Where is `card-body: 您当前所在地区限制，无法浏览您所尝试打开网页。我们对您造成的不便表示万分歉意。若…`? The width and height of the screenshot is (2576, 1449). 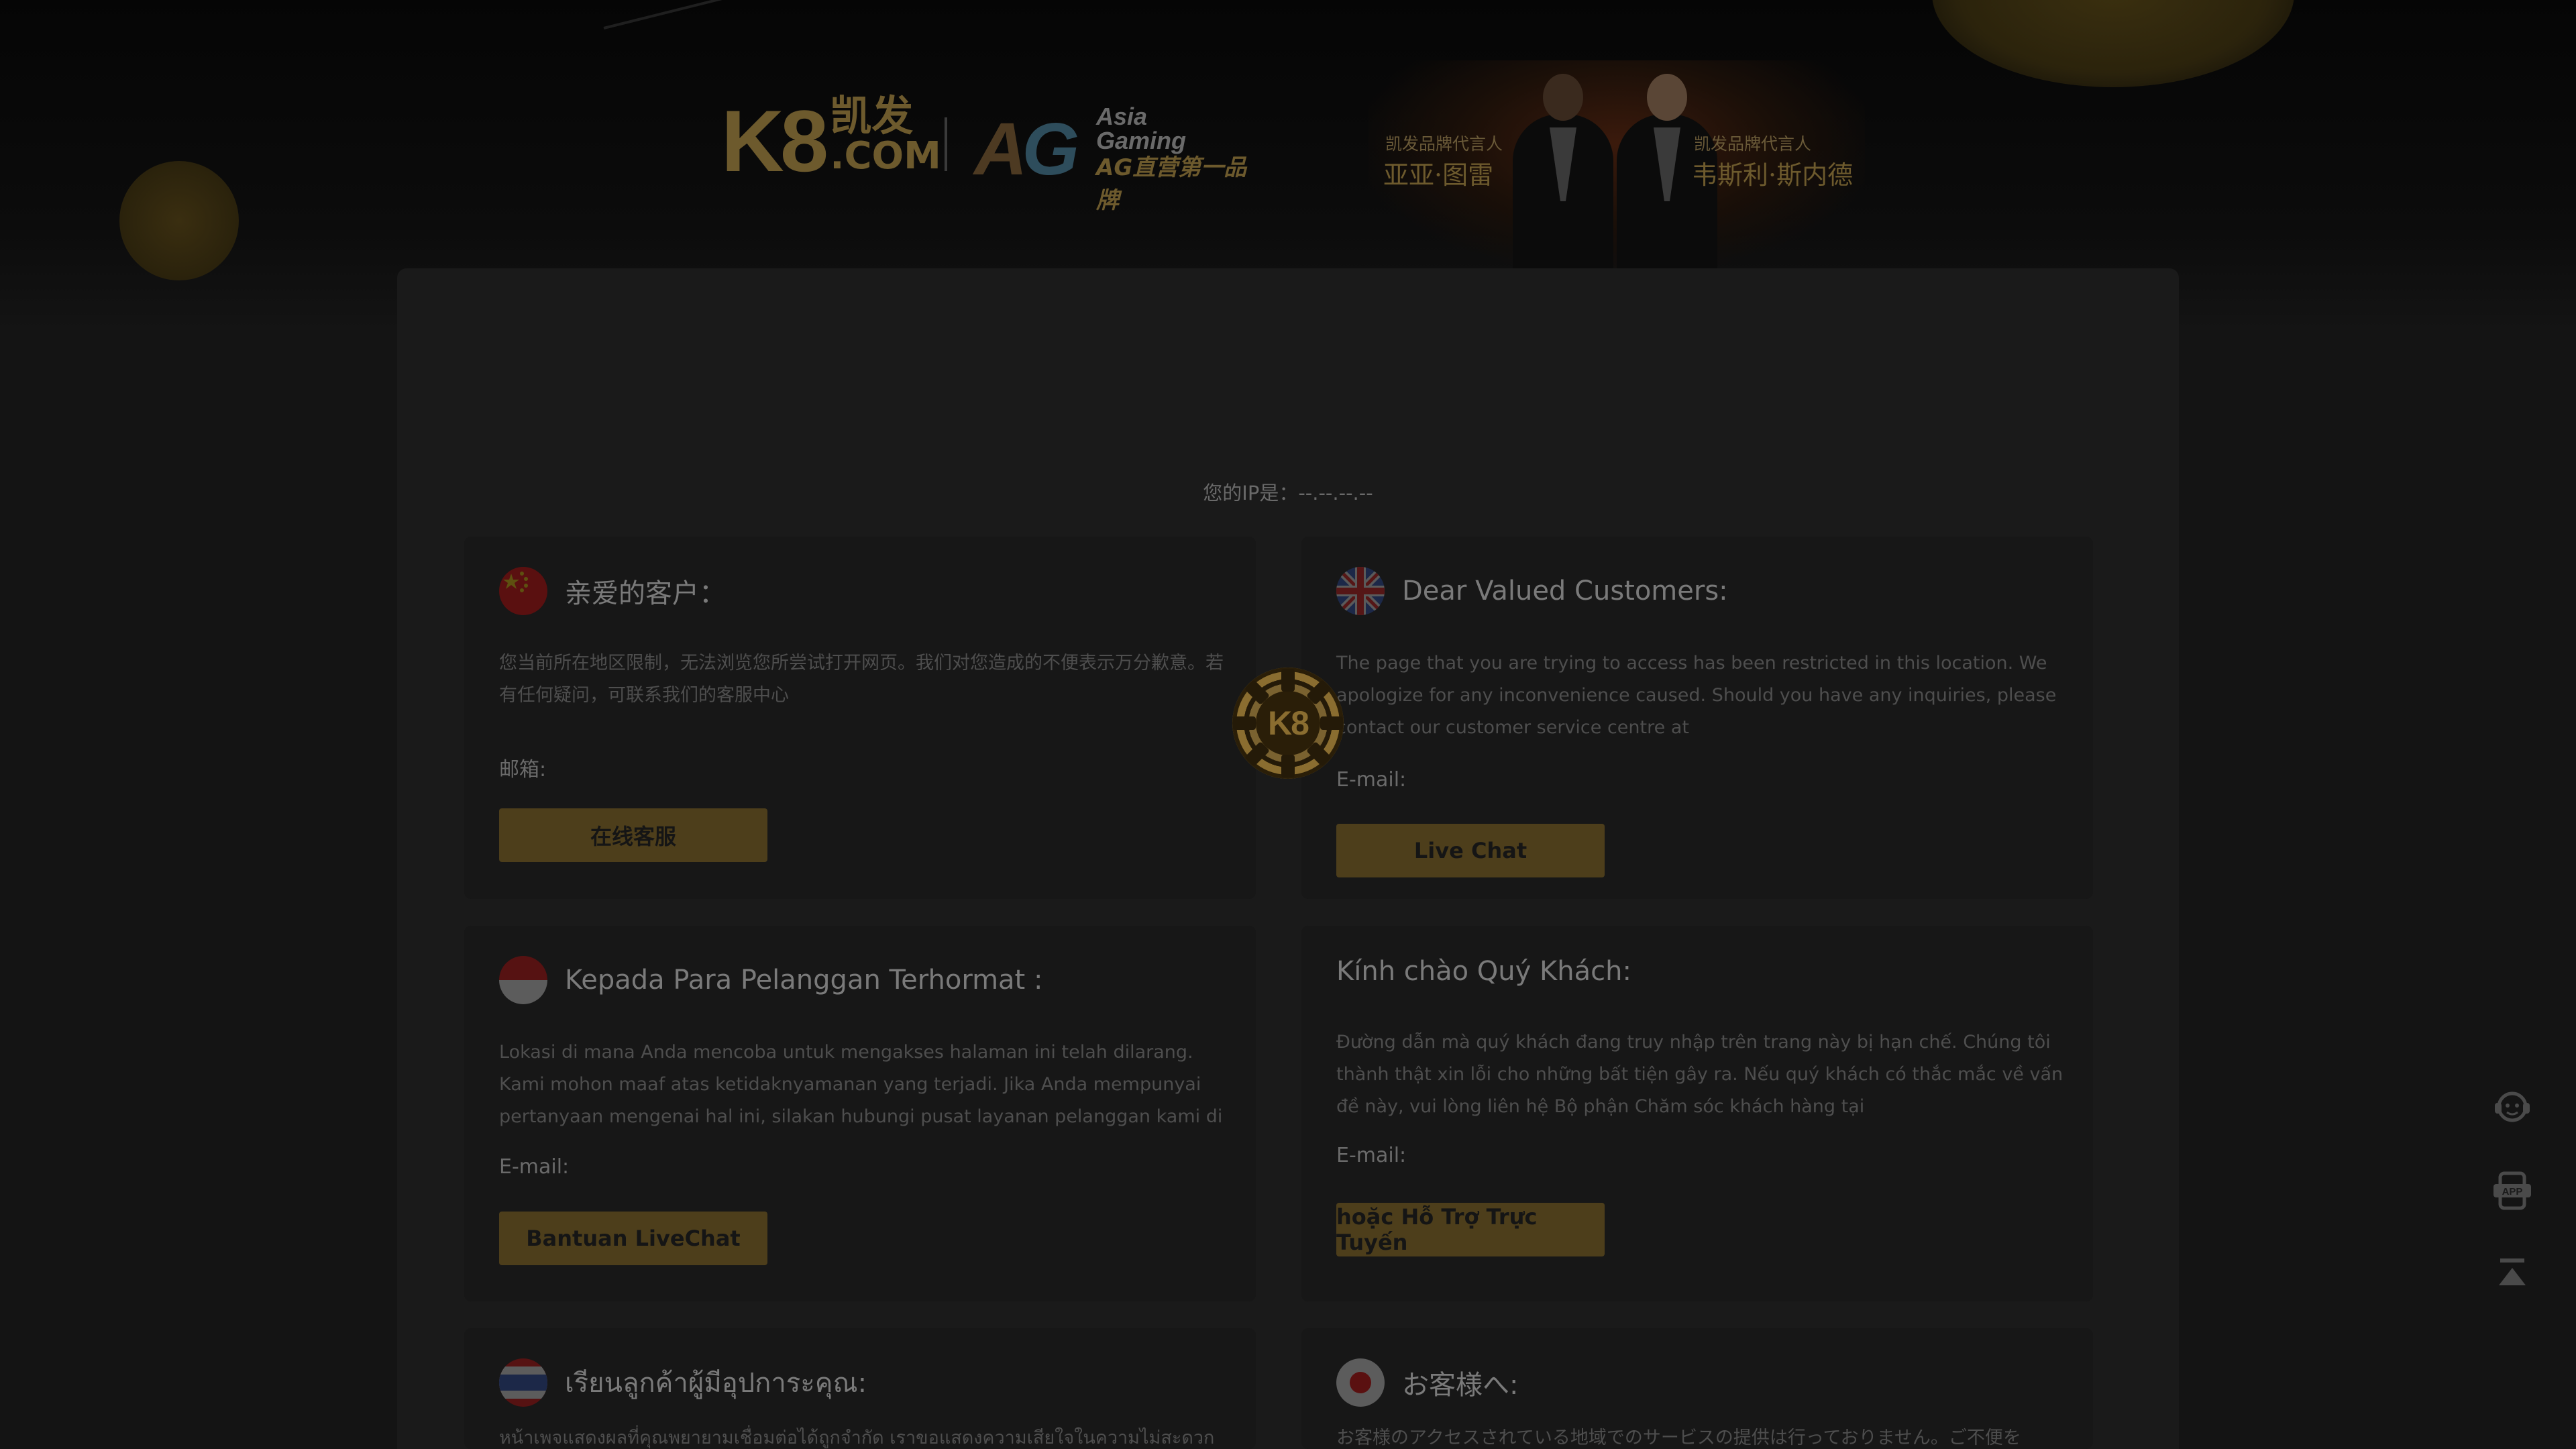
card-body: 您当前所在地区限制，无法浏览您所尝试打开网页。我们对您造成的不便表示万分歉意。若… is located at coordinates (861, 679).